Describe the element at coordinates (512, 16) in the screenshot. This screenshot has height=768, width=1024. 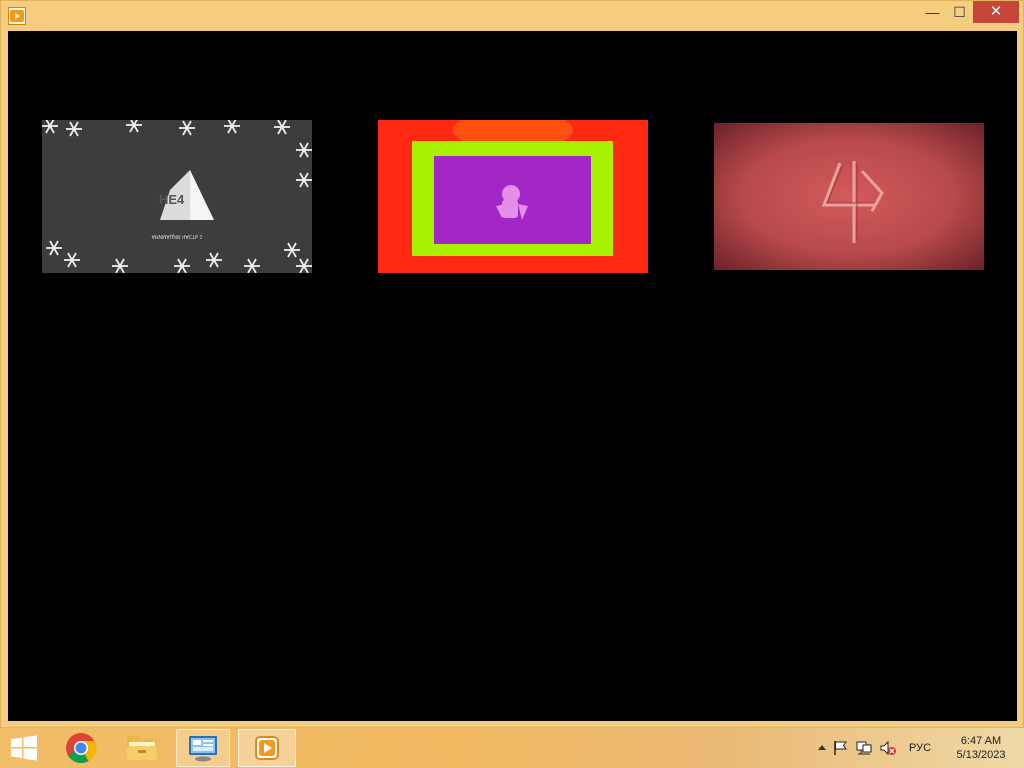
I see `title-bar: — ☐ ✕` at that location.